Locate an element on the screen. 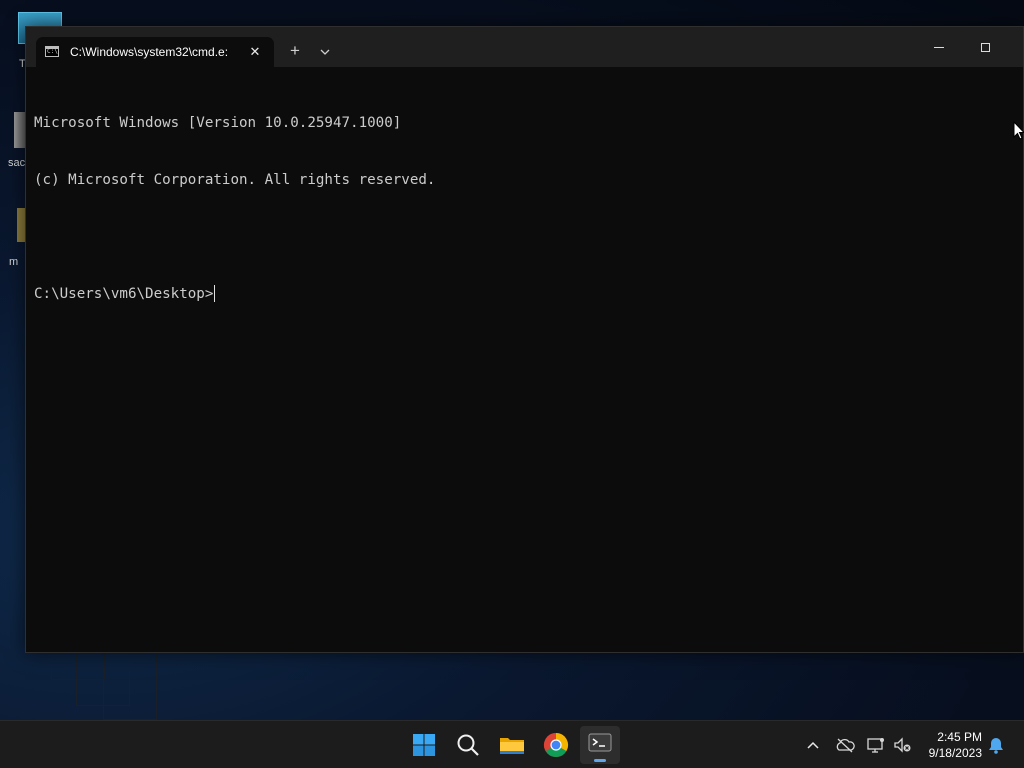 The image size is (1024, 768). desktop-icon-label: m is located at coordinates (14, 262).